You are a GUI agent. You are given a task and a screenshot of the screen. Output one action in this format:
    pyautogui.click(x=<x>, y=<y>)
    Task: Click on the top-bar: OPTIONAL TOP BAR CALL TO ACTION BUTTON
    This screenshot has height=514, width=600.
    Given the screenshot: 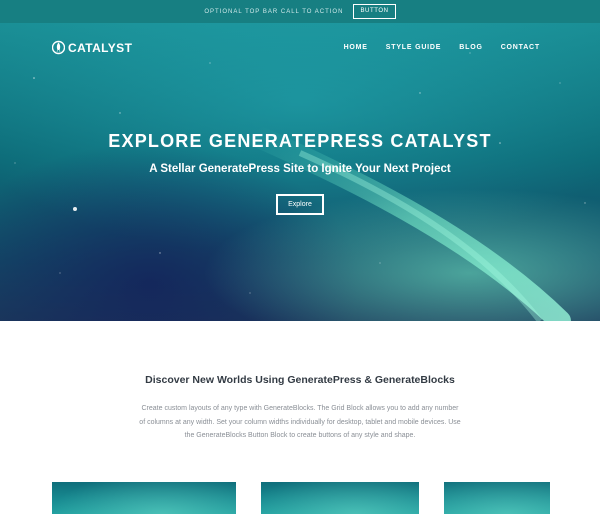 What is the action you would take?
    pyautogui.click(x=300, y=11)
    